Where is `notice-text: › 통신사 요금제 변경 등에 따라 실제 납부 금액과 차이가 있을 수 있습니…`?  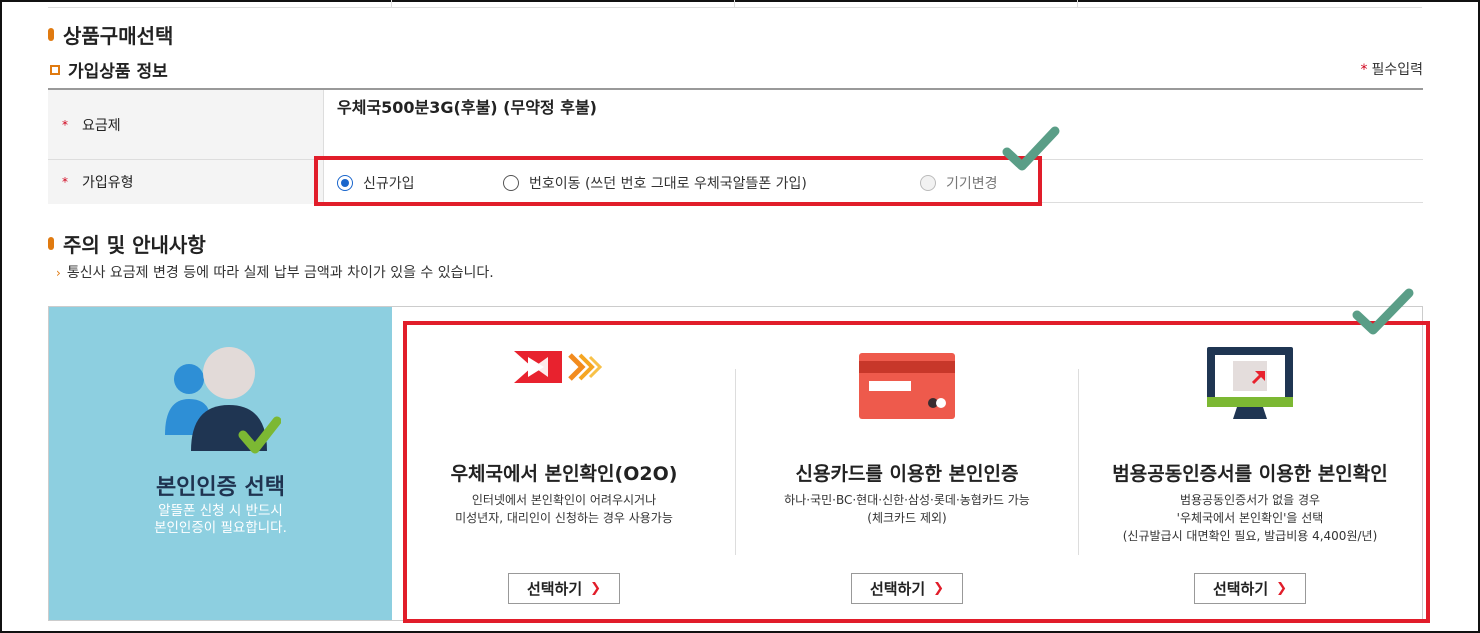
notice-text: › 통신사 요금제 변경 등에 따라 실제 납부 금액과 차이가 있을 수 있습니… is located at coordinates (275, 273).